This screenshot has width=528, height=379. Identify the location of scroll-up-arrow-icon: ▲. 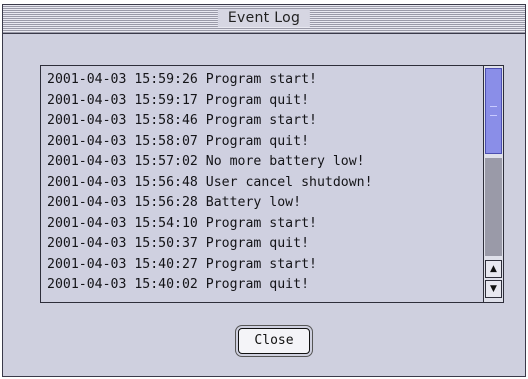
(493, 269).